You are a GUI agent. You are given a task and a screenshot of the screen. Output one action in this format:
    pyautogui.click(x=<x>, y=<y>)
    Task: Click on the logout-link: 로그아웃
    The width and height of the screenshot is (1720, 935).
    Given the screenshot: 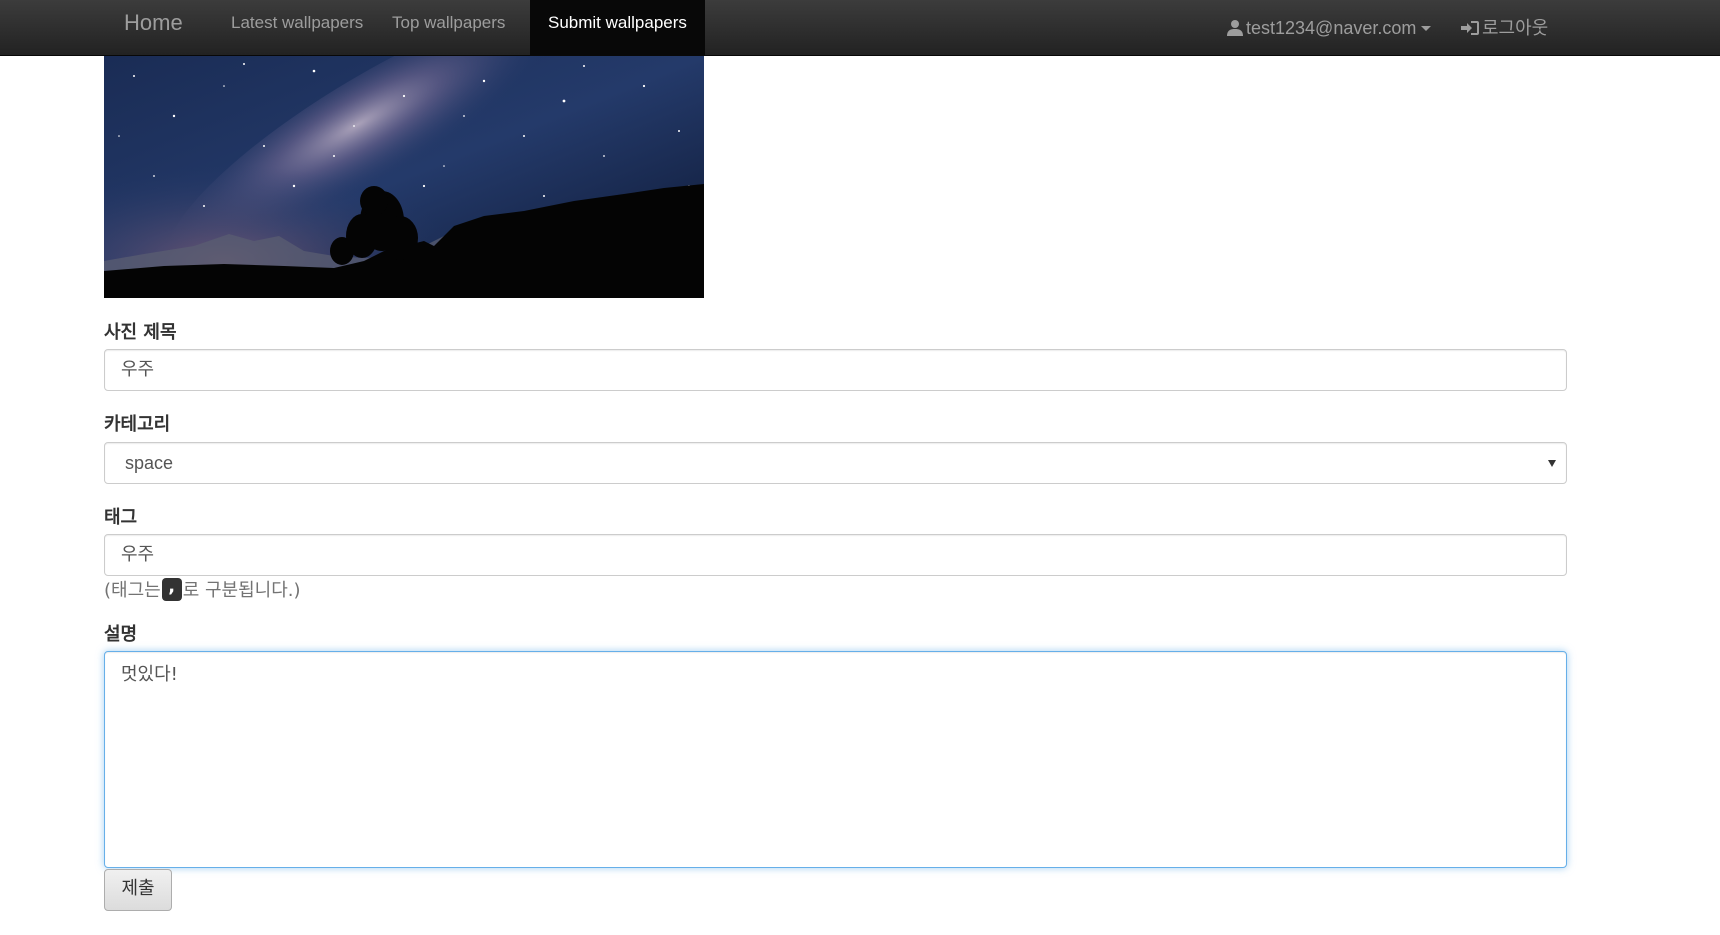 What is the action you would take?
    pyautogui.click(x=1504, y=27)
    